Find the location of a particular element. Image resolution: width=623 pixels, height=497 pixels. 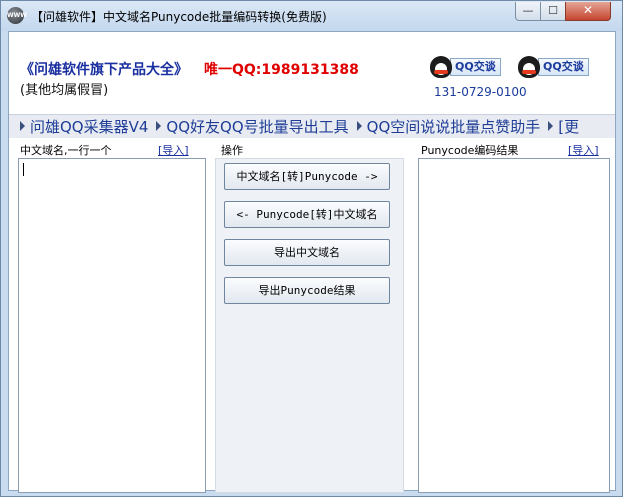

counterfeit-note: (其他均属假冒) is located at coordinates (64, 90).